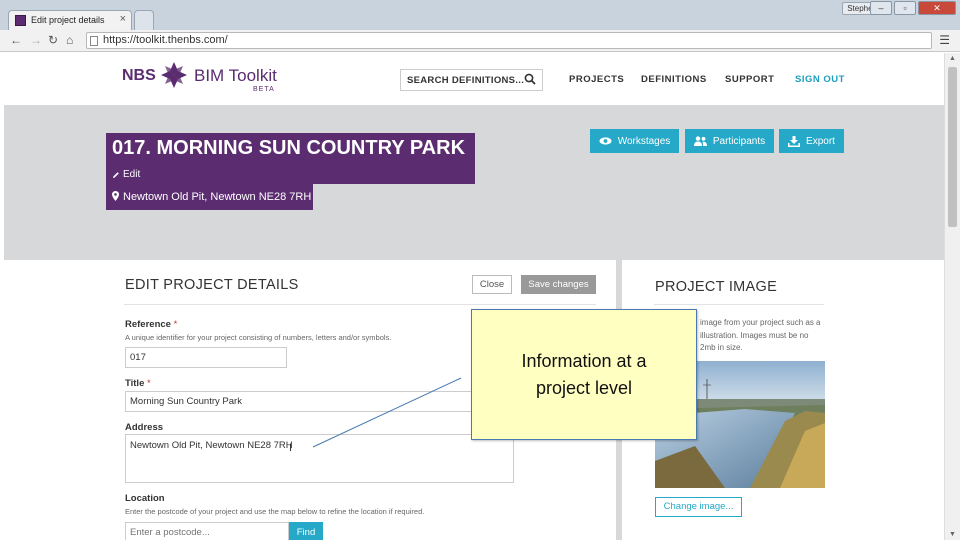  Describe the element at coordinates (530, 79) in the screenshot. I see `search-icon` at that location.